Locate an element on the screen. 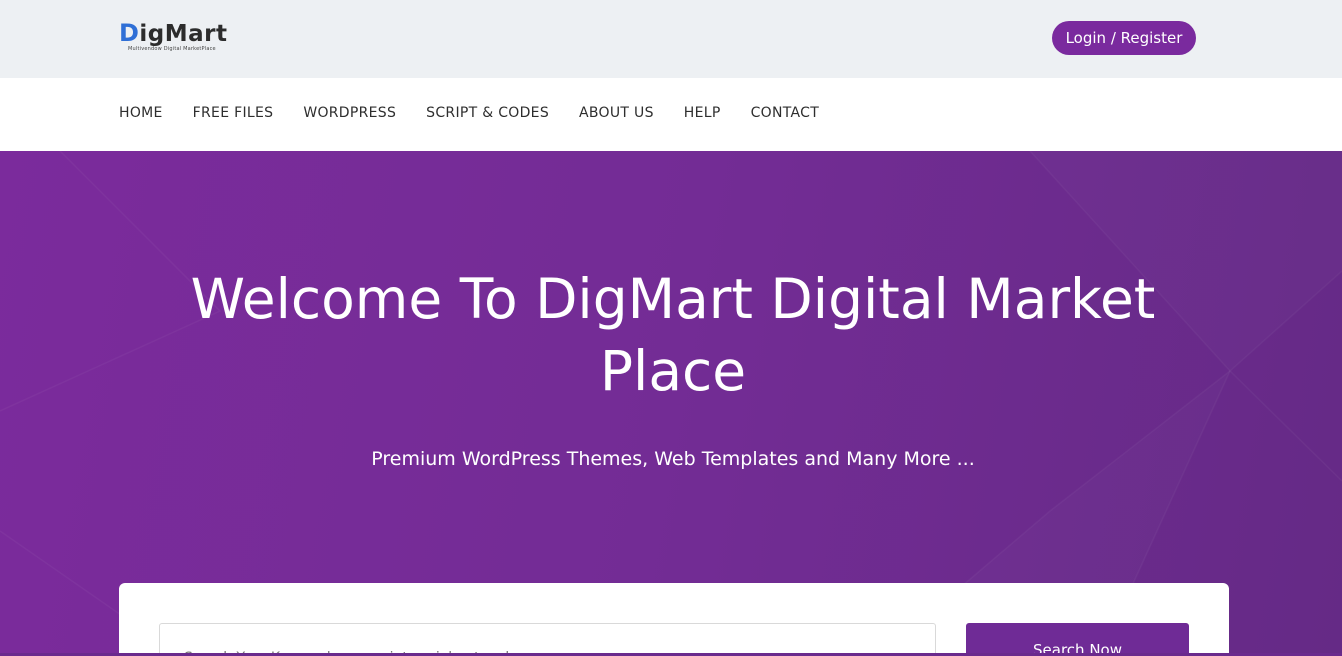 Image resolution: width=1342 pixels, height=656 pixels. nav-item-home: HOME is located at coordinates (141, 113).